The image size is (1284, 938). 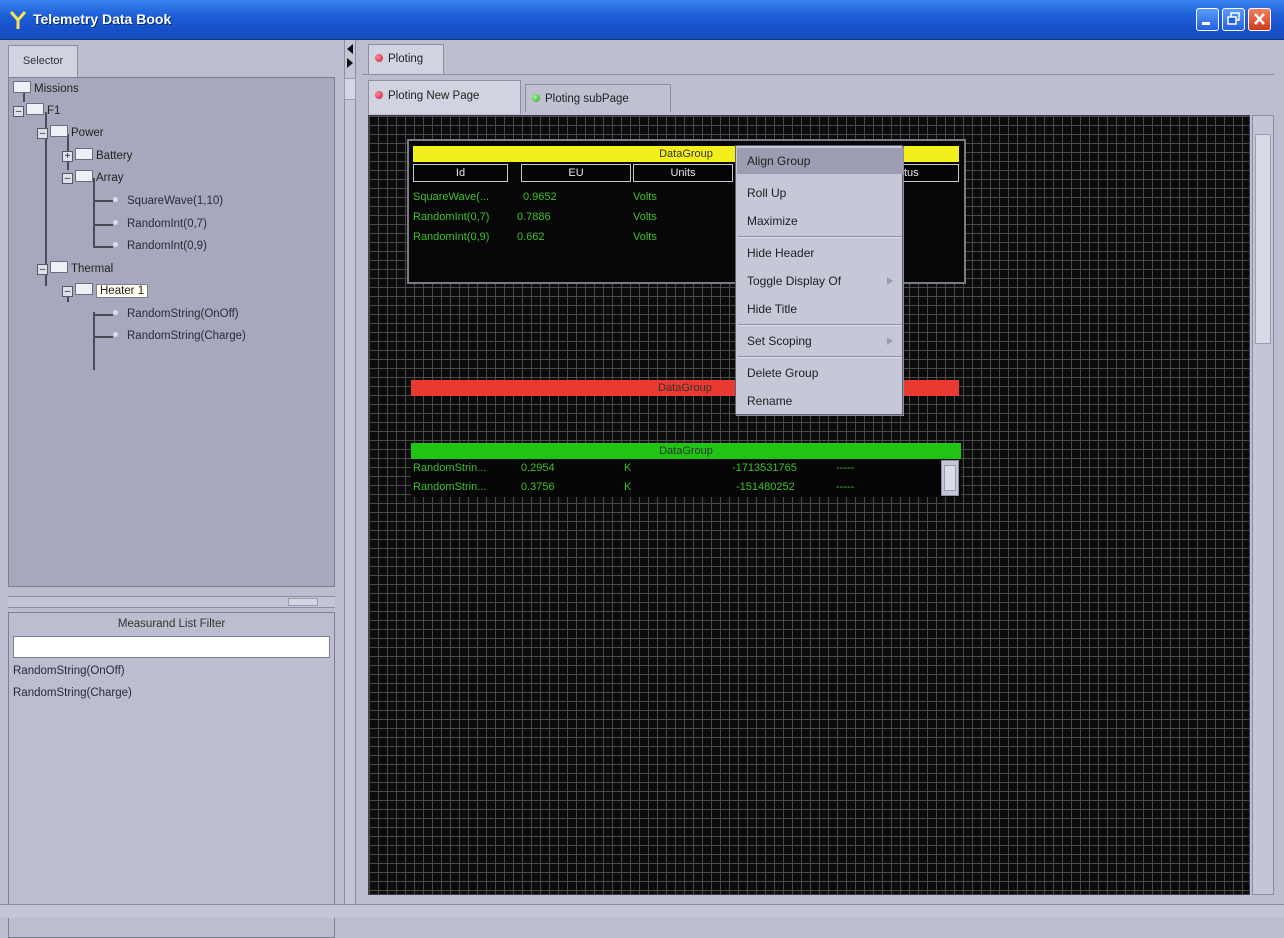 What do you see at coordinates (820, 253) in the screenshot?
I see `menu-item-hide-header: Hide Header` at bounding box center [820, 253].